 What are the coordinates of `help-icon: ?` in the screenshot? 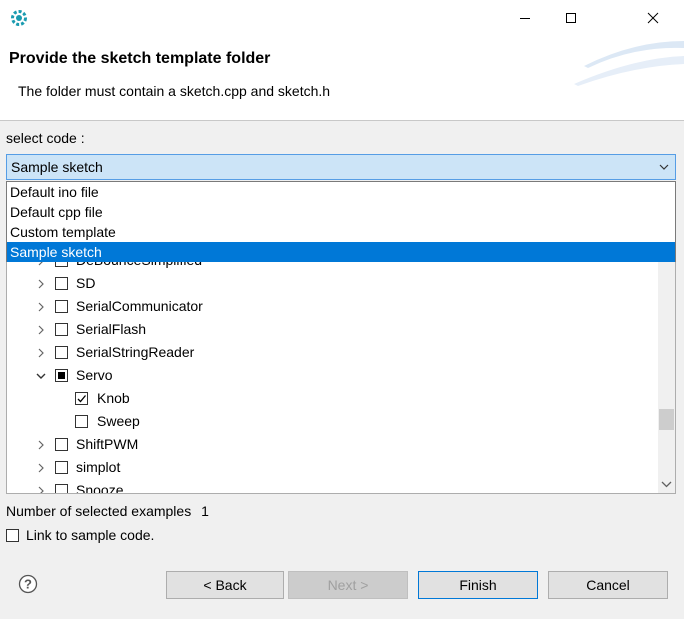 It's located at (28, 584).